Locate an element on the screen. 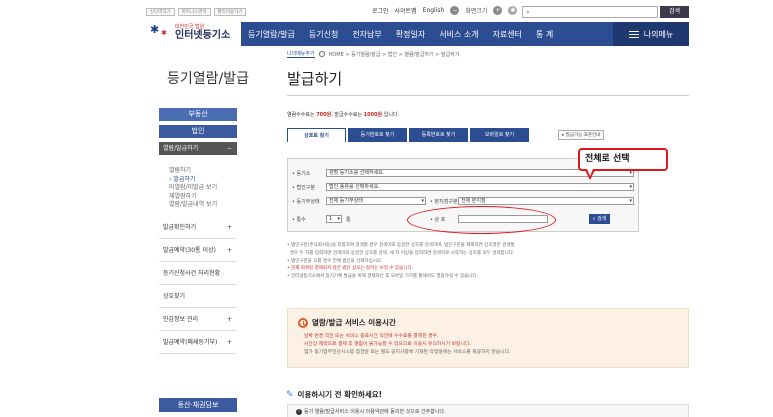 The height and width of the screenshot is (417, 773). office-label: • 등기소 is located at coordinates (301, 173).